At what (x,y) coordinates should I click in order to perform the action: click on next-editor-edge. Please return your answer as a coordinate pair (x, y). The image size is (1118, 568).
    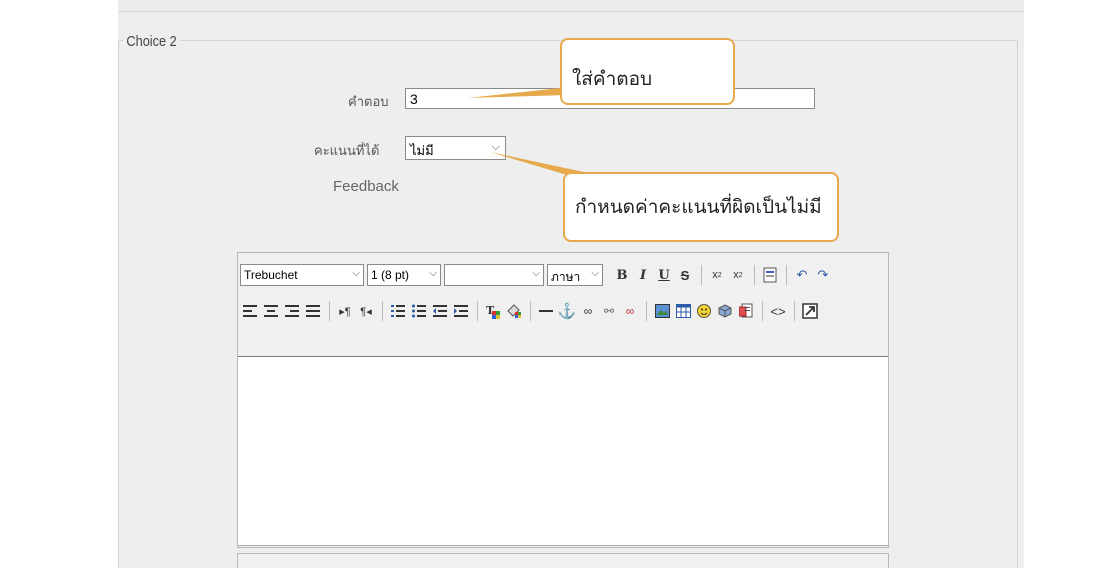
    Looking at the image, I should click on (563, 560).